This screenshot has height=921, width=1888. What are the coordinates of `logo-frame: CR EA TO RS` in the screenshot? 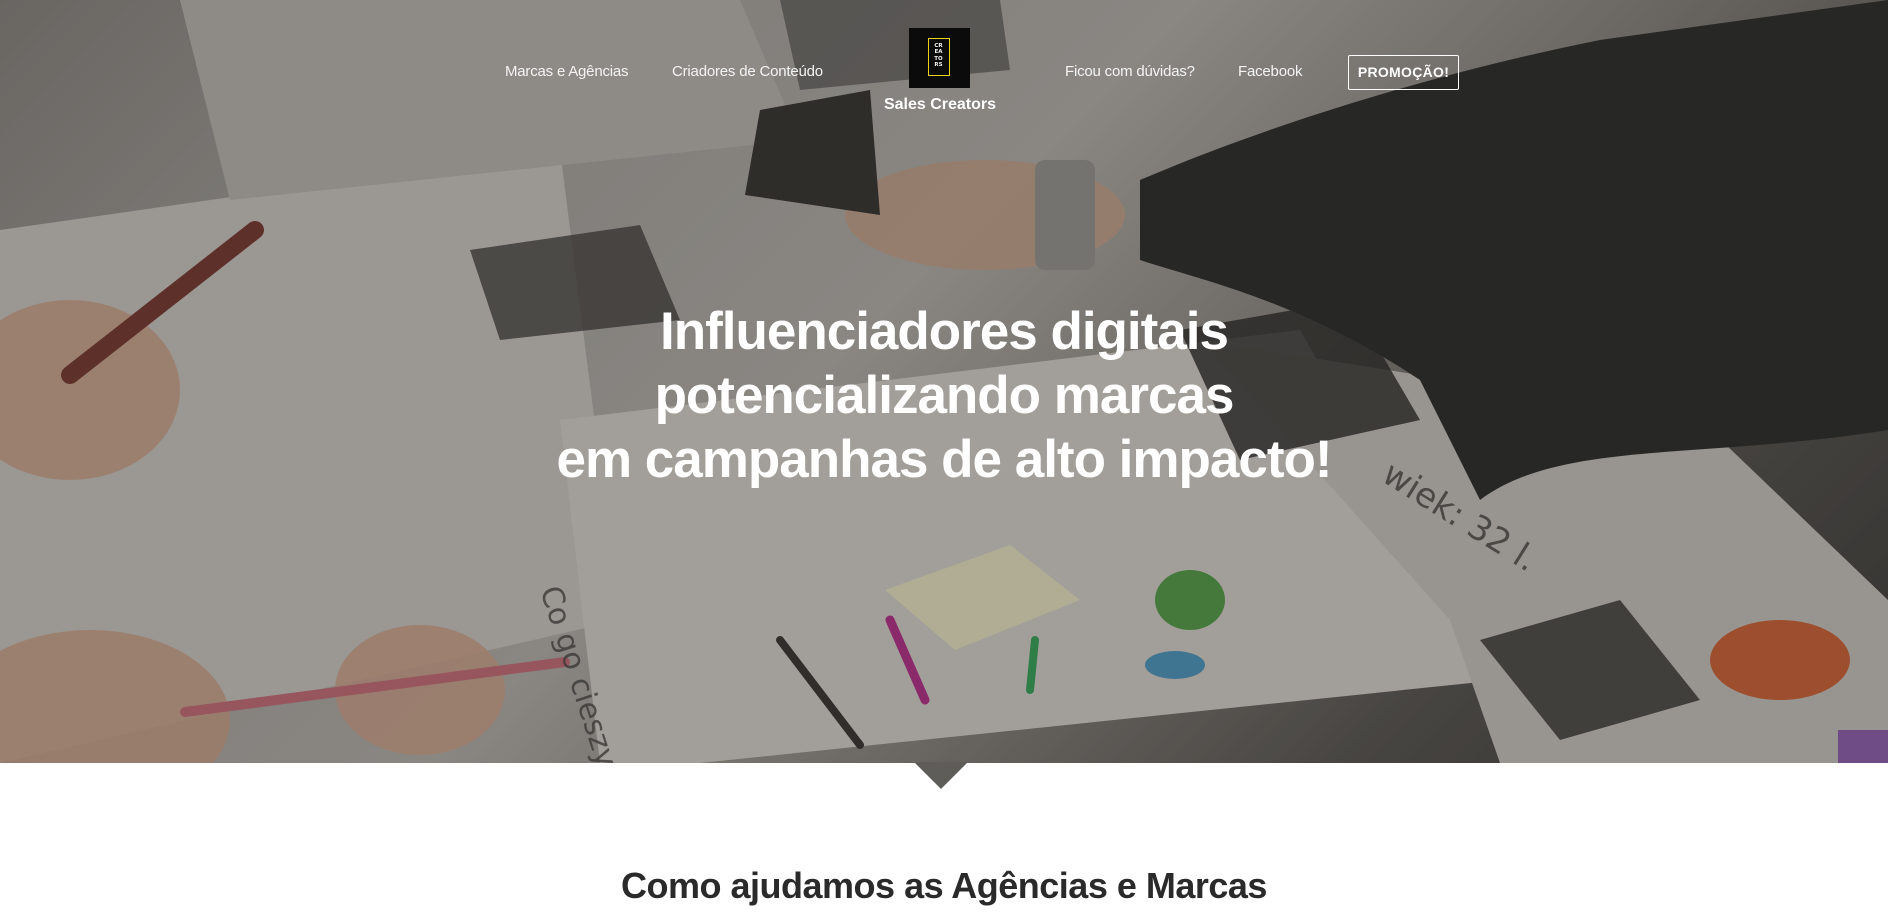 It's located at (939, 57).